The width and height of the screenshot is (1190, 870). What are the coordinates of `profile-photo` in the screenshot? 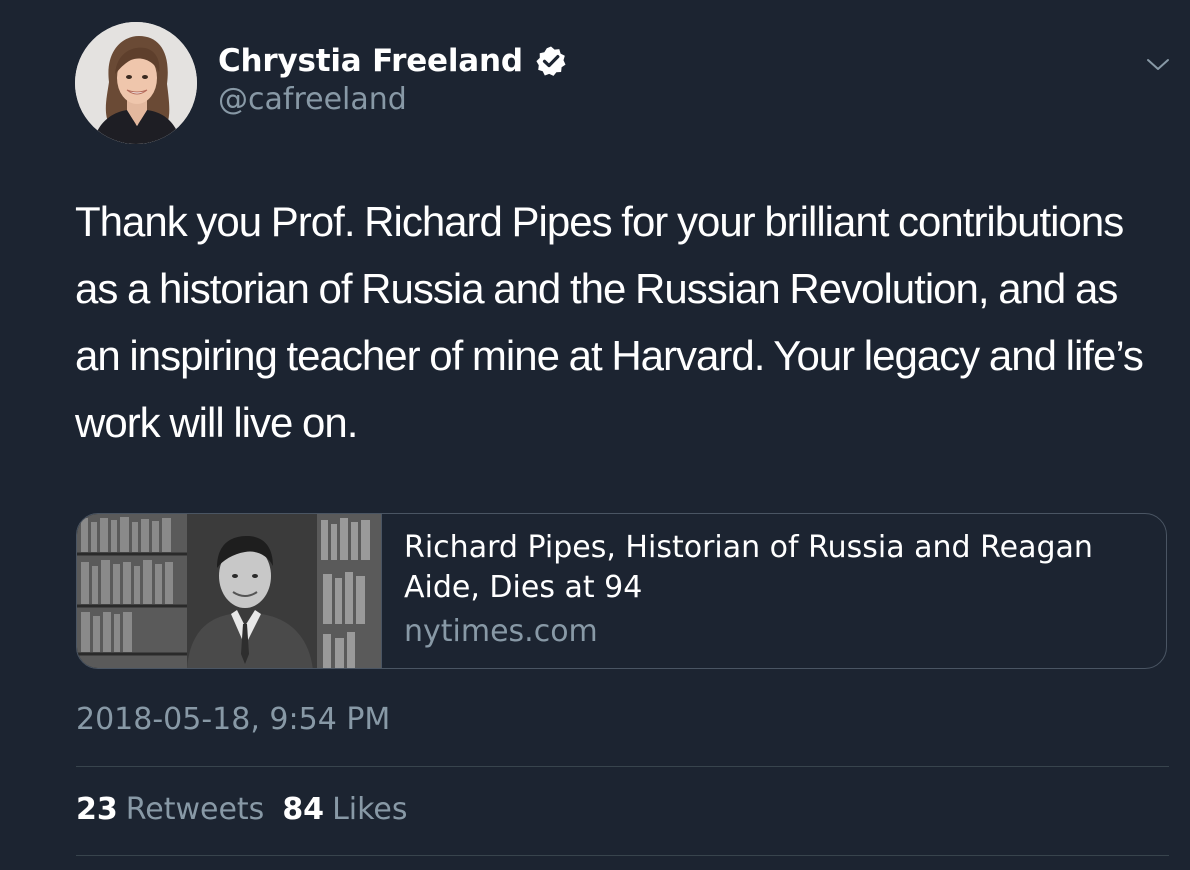 It's located at (136, 83).